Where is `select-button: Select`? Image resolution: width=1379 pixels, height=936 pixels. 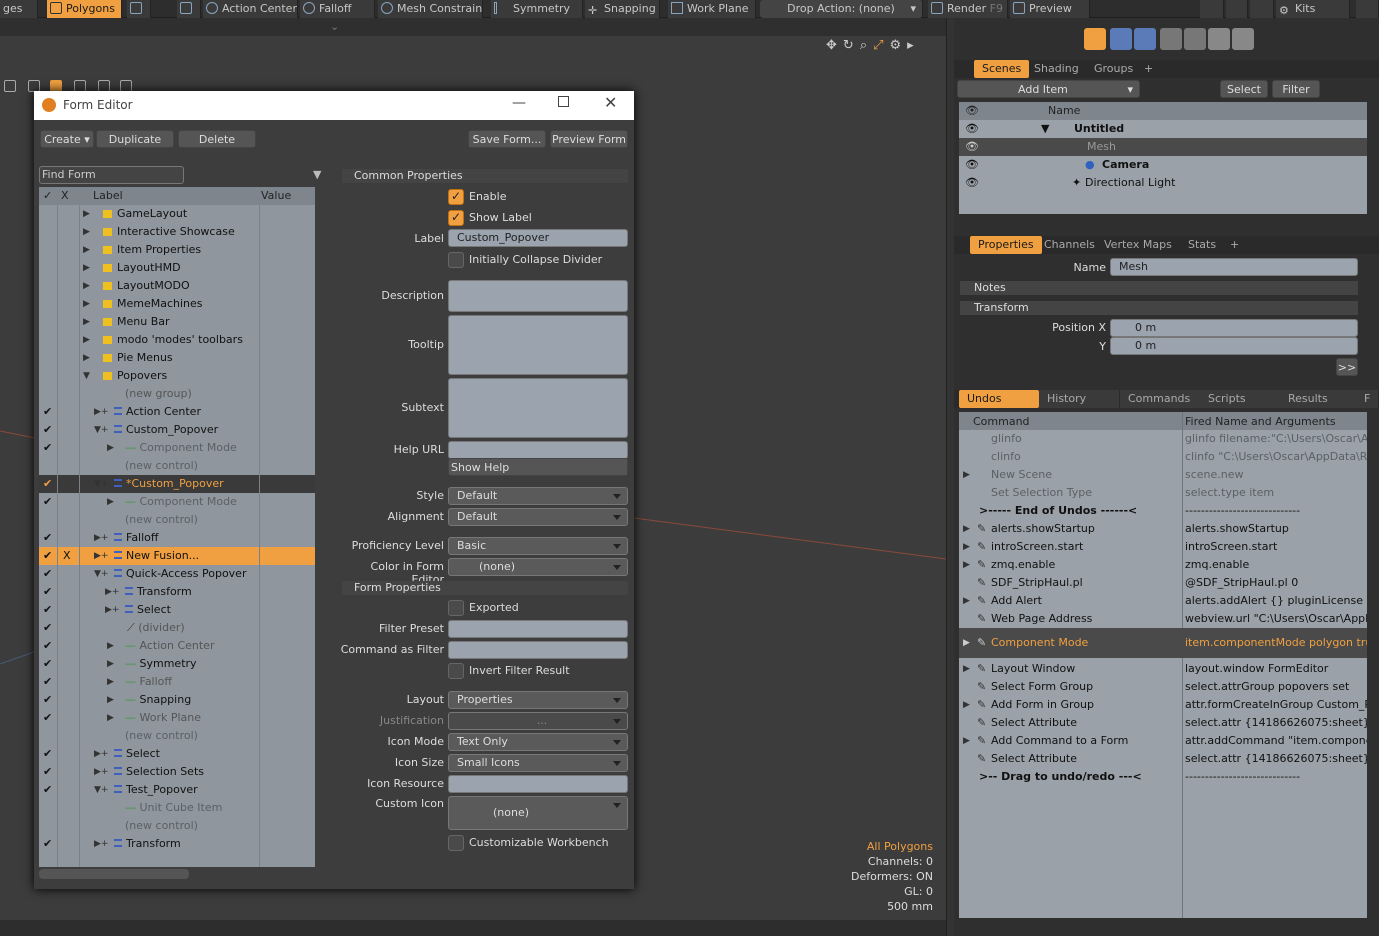 select-button: Select is located at coordinates (1244, 89).